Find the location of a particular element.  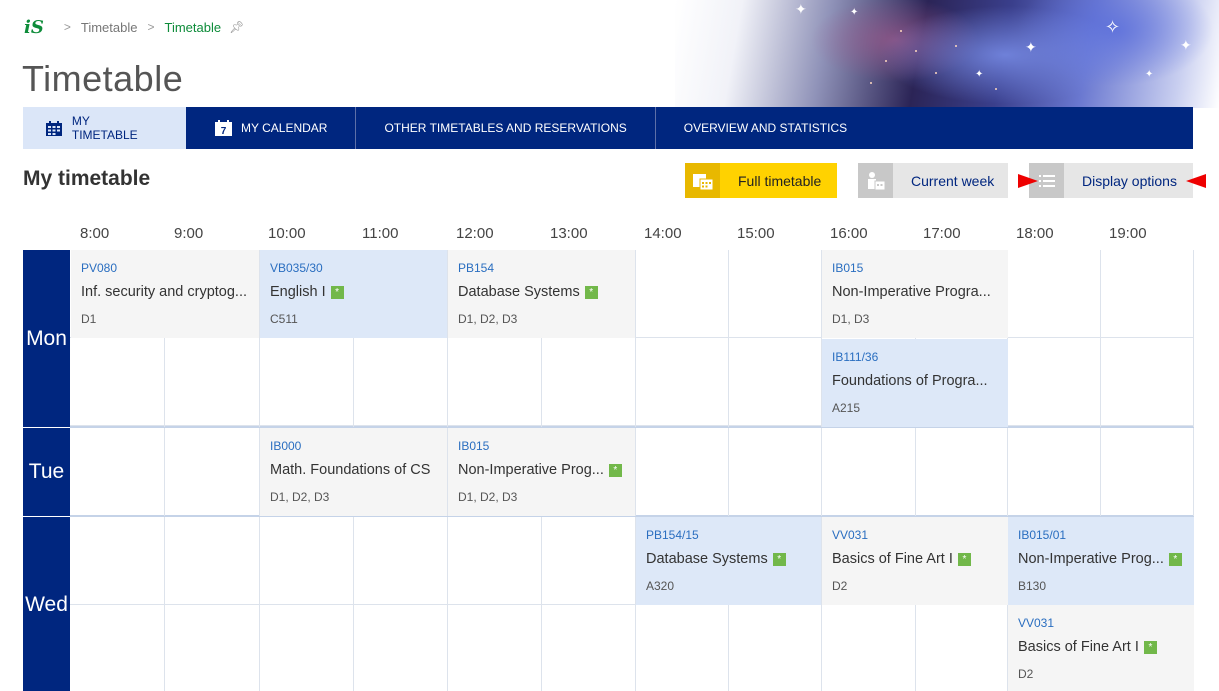

course-slot: PV080 Inf. security and cryptog... D1 is located at coordinates (165, 294).